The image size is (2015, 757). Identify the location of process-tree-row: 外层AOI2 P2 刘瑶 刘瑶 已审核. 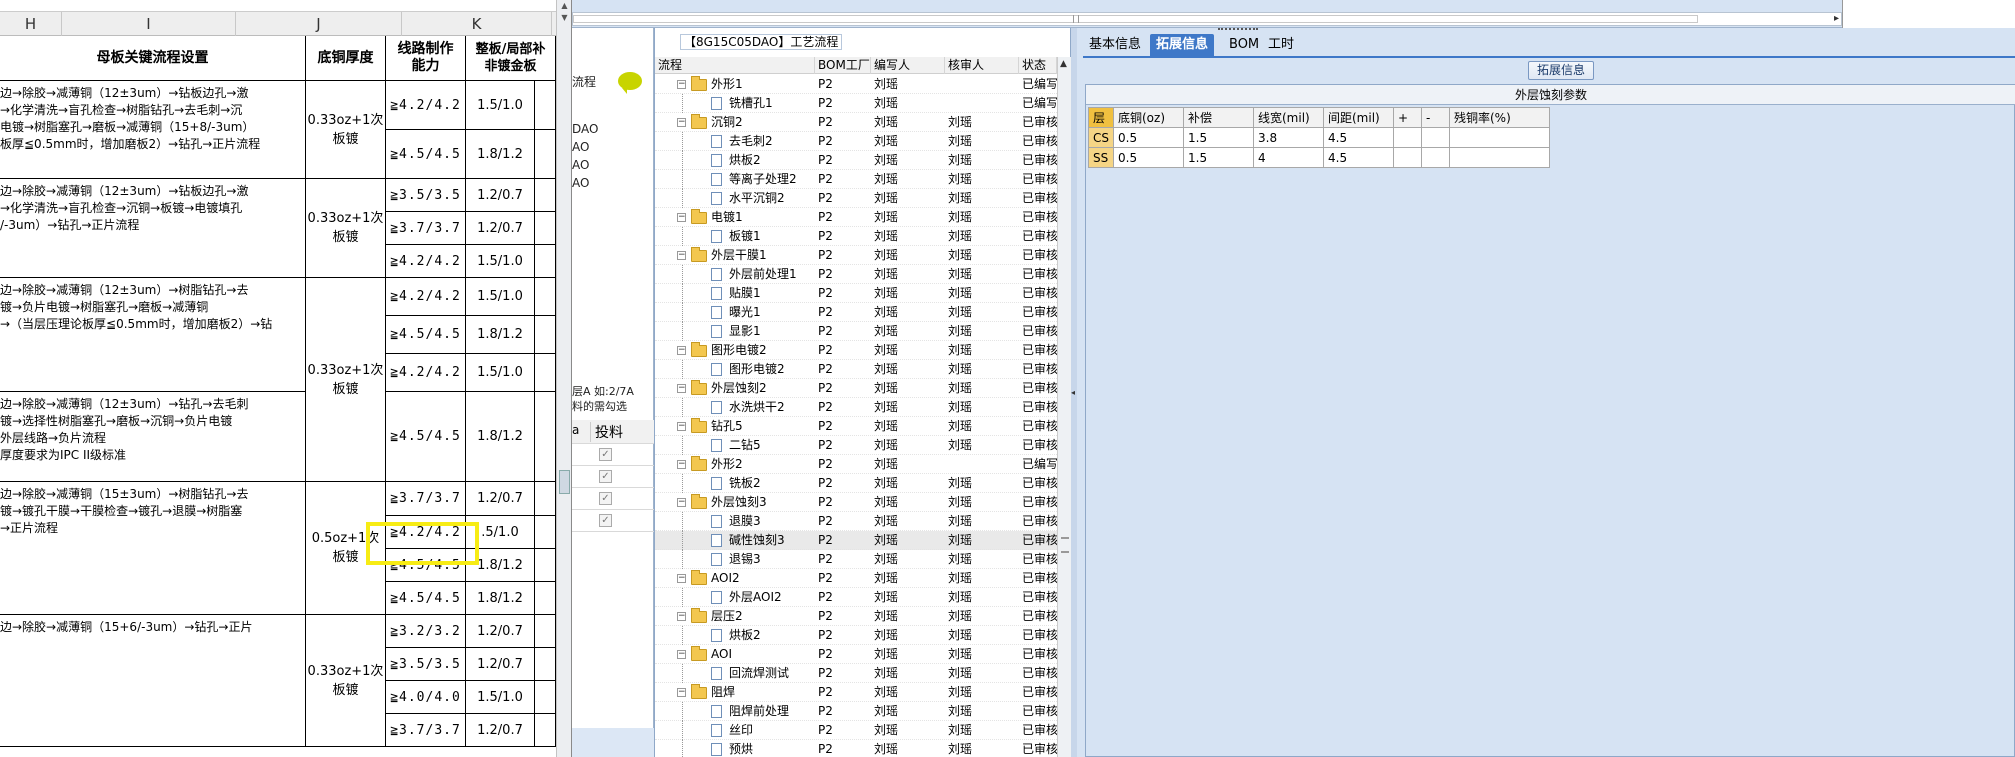
(856, 597).